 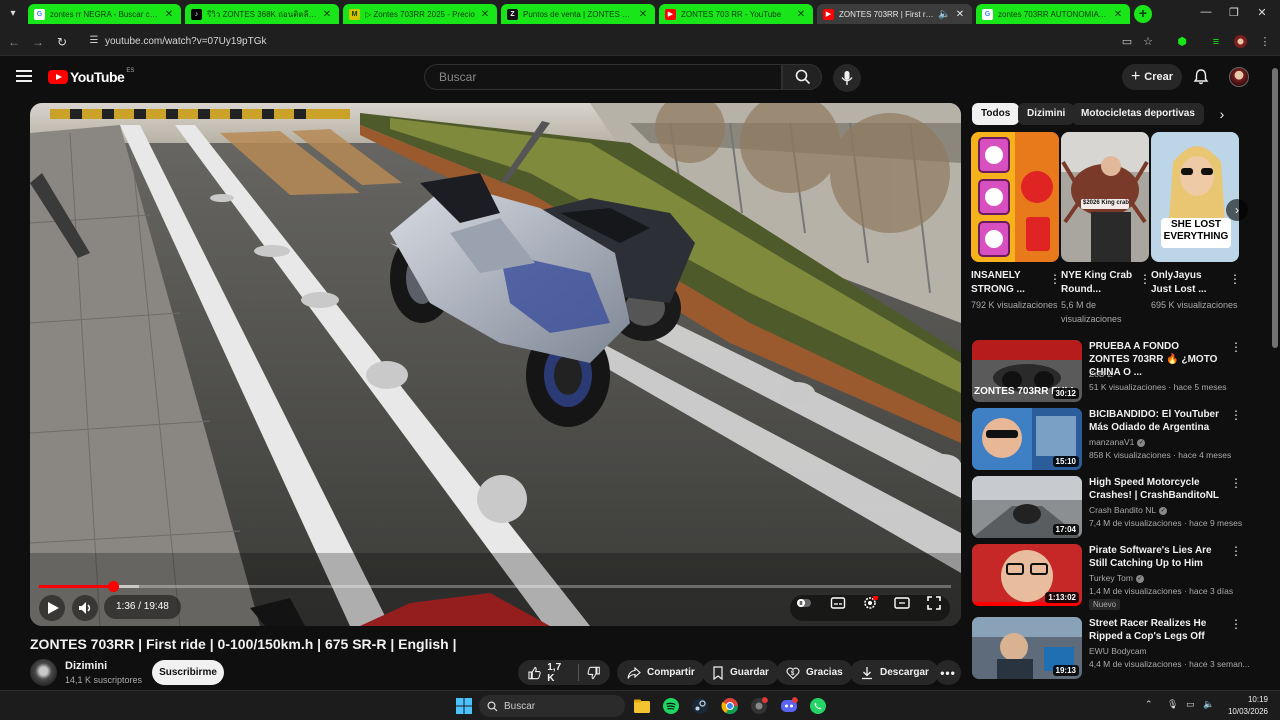 I want to click on microphone-tray-icon: 🎙, so click(x=1172, y=704).